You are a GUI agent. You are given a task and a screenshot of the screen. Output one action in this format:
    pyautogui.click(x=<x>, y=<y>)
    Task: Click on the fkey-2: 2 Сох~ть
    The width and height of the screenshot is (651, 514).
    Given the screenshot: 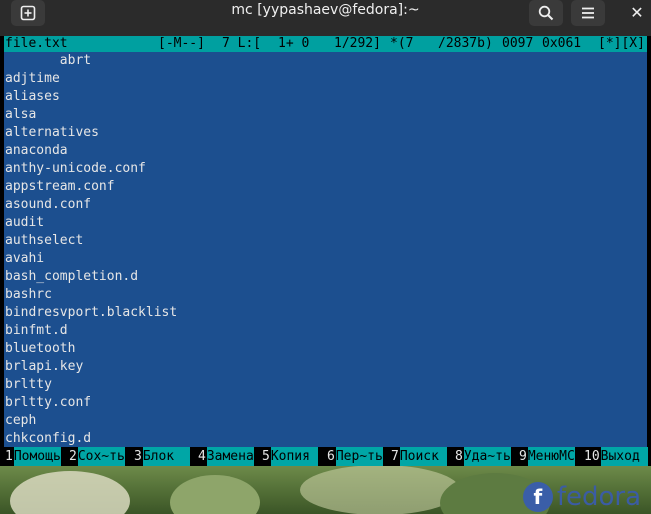 What is the action you would take?
    pyautogui.click(x=96, y=456)
    